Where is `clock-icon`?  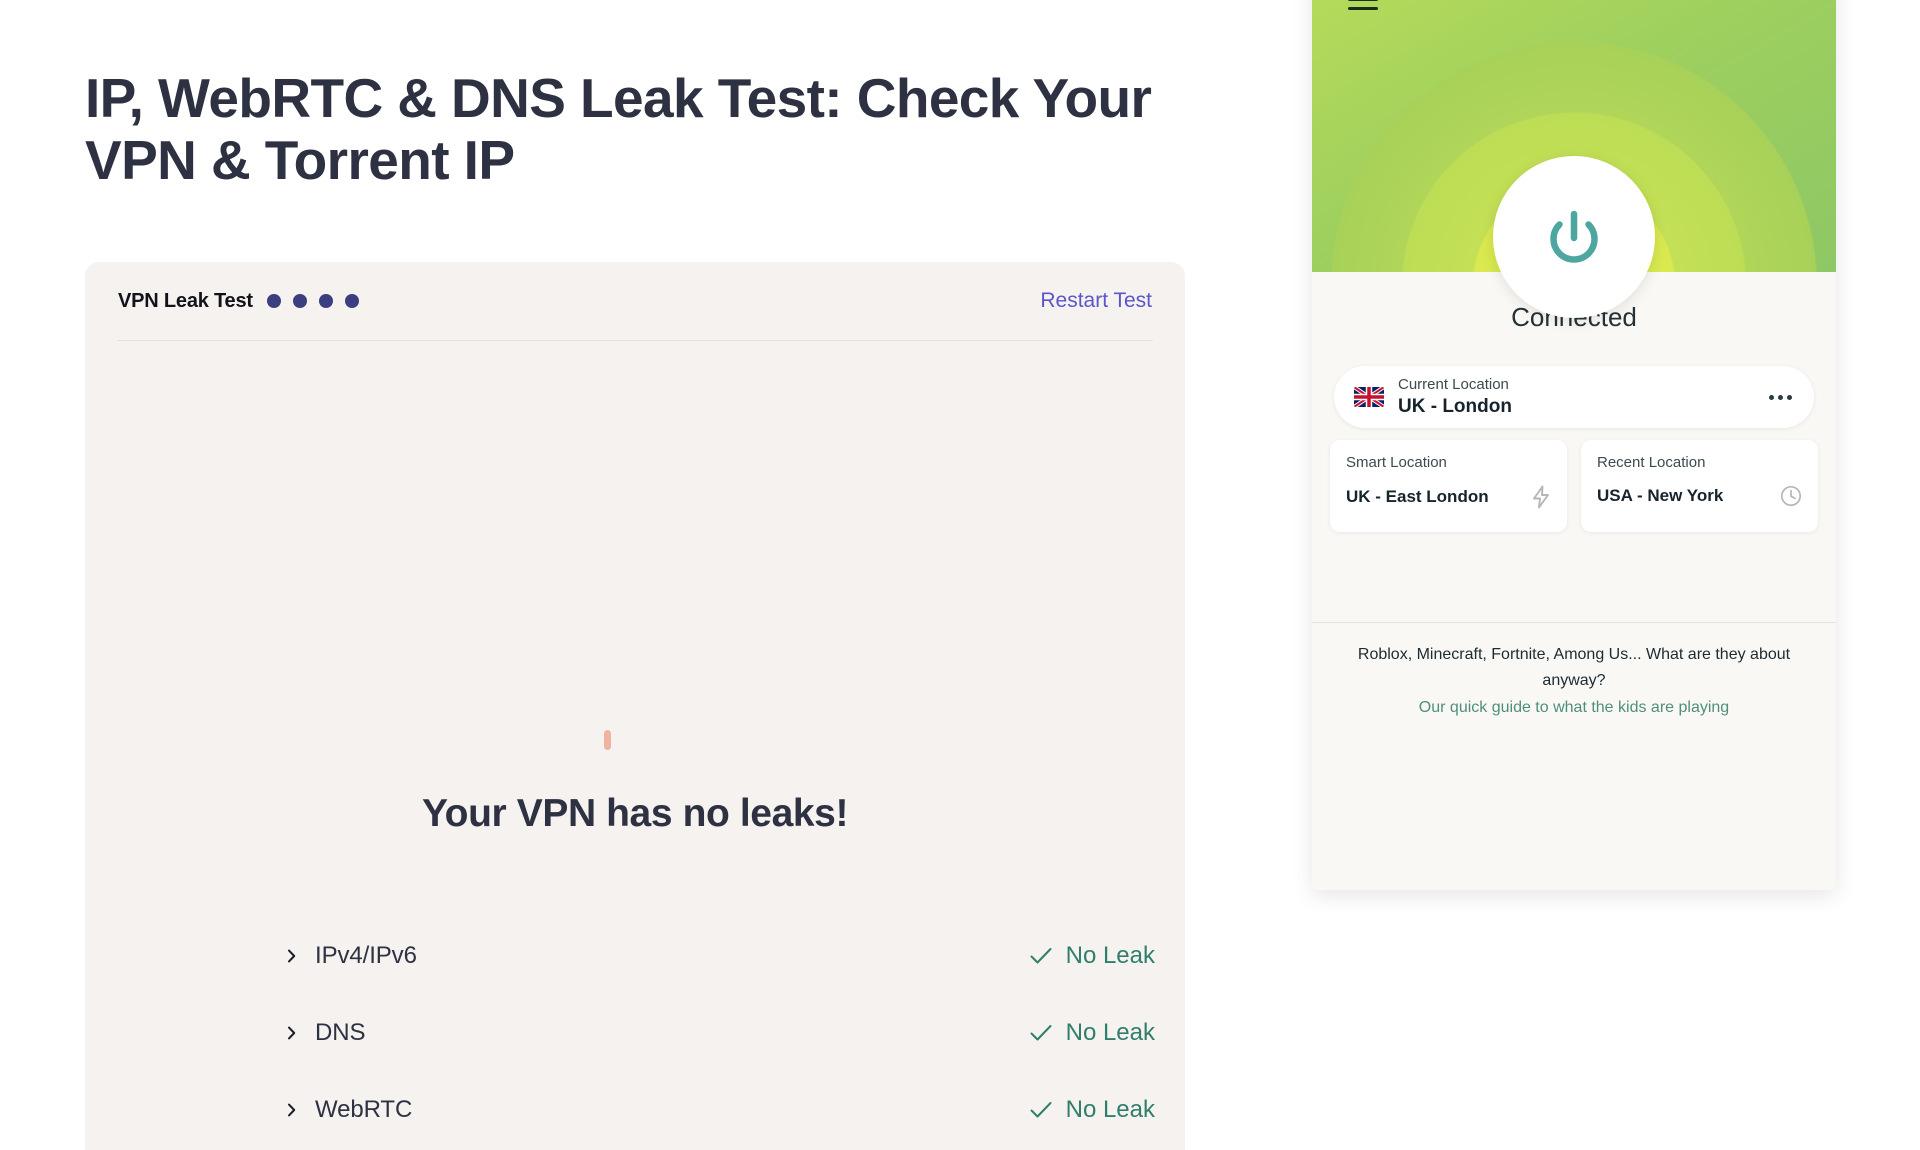 clock-icon is located at coordinates (1791, 496).